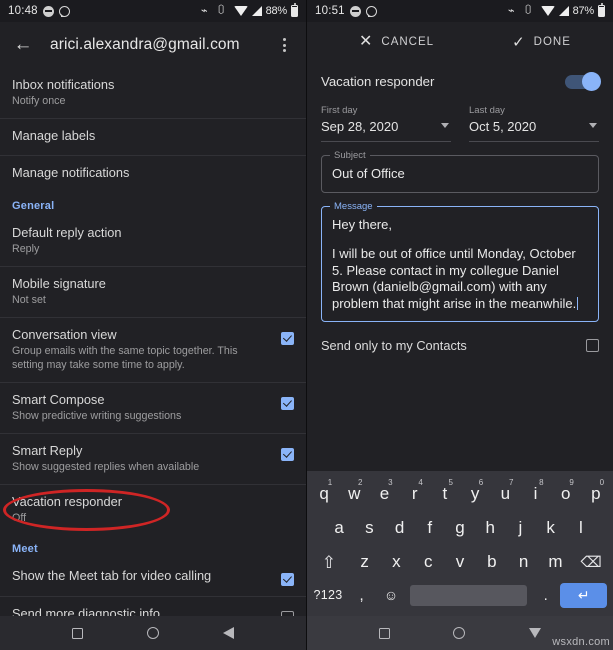 Image resolution: width=613 pixels, height=650 pixels. Describe the element at coordinates (583, 595) in the screenshot. I see `enter-key: ↵` at that location.